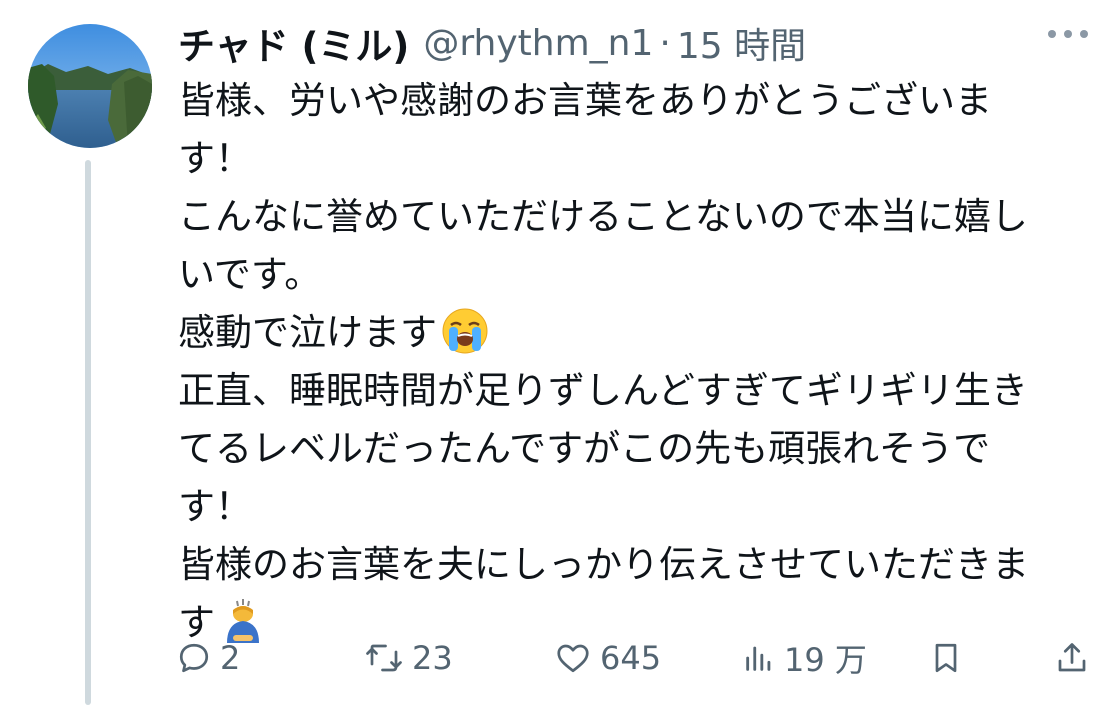 The width and height of the screenshot is (1110, 705). I want to click on tweet-line: 正直、睡眠時間が足りずしんどすぎてギリギリ生き, so click(603, 390).